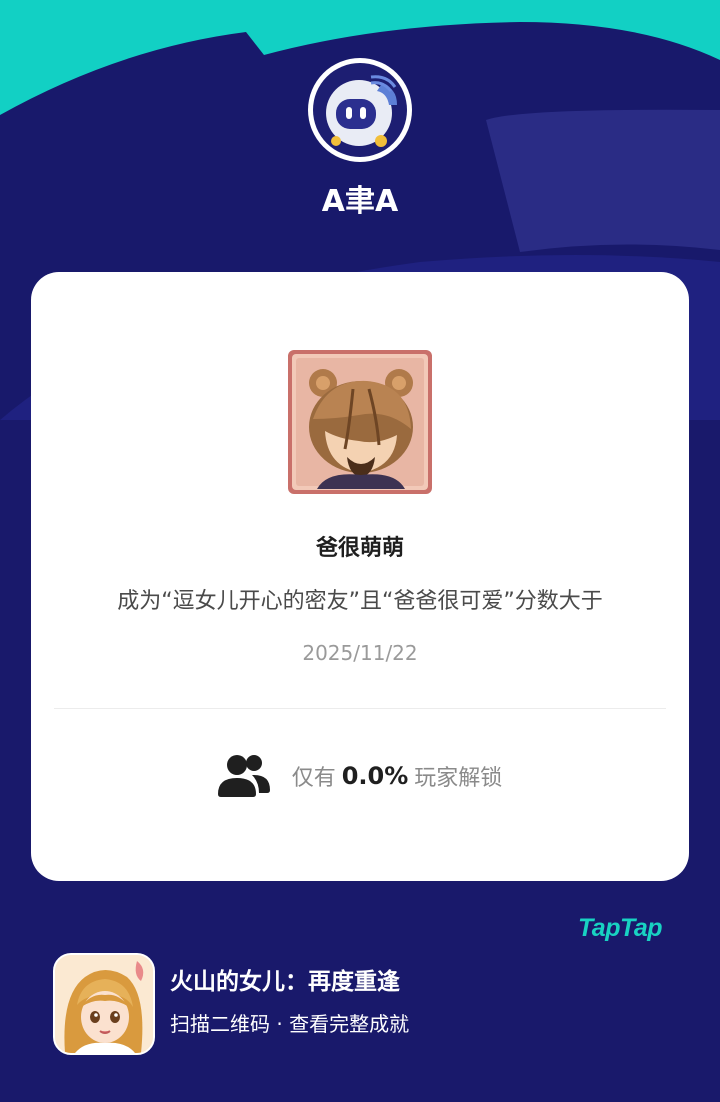  What do you see at coordinates (360, 422) in the screenshot?
I see `achievement-badge-icon` at bounding box center [360, 422].